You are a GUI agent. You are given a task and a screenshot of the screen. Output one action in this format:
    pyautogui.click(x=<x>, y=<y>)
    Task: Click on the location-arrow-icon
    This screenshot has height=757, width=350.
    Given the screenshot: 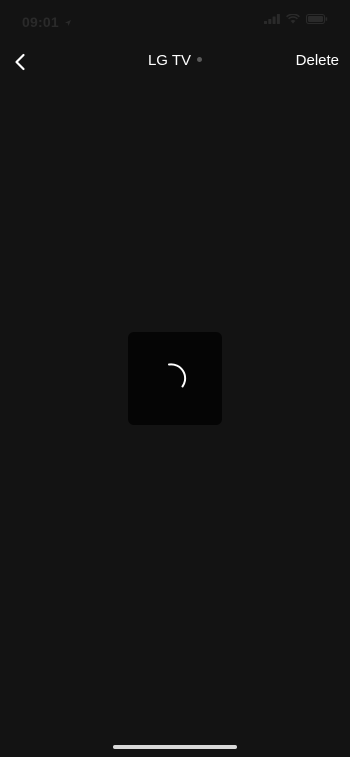 What is the action you would take?
    pyautogui.click(x=67, y=23)
    